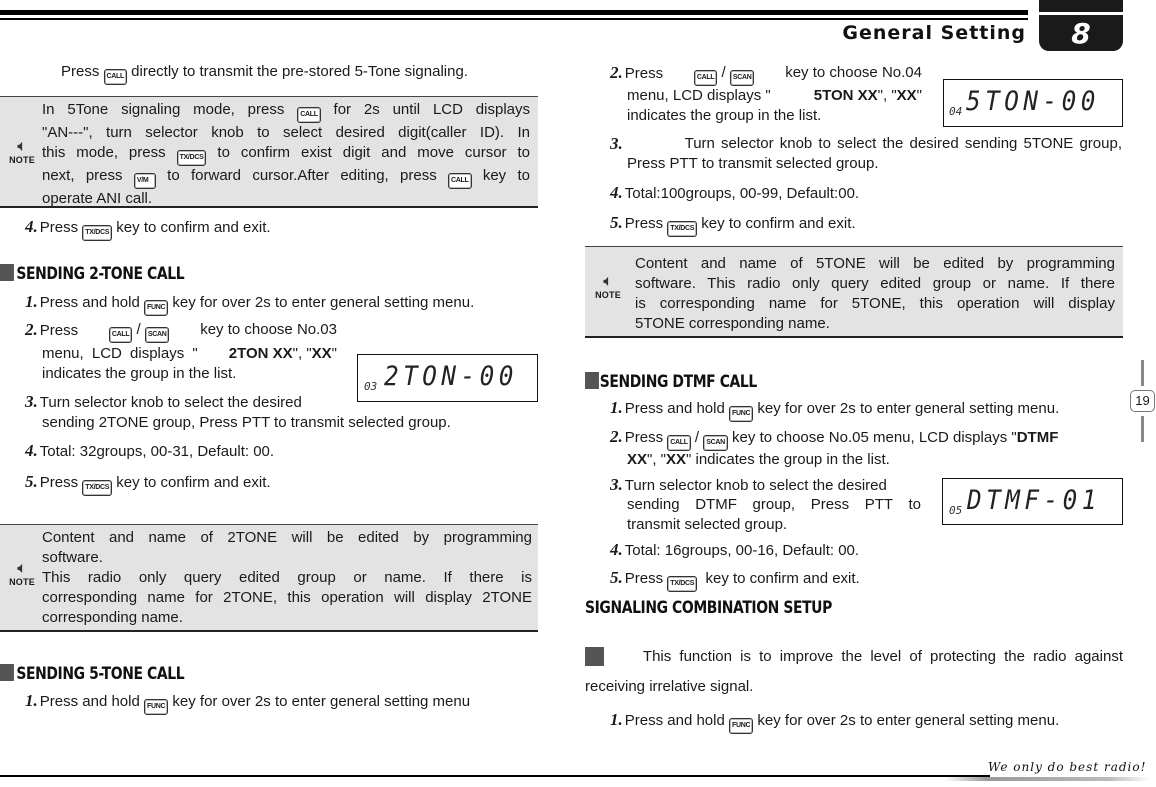 The width and height of the screenshot is (1156, 787). I want to click on lcd-menu-number: 04, so click(956, 111).